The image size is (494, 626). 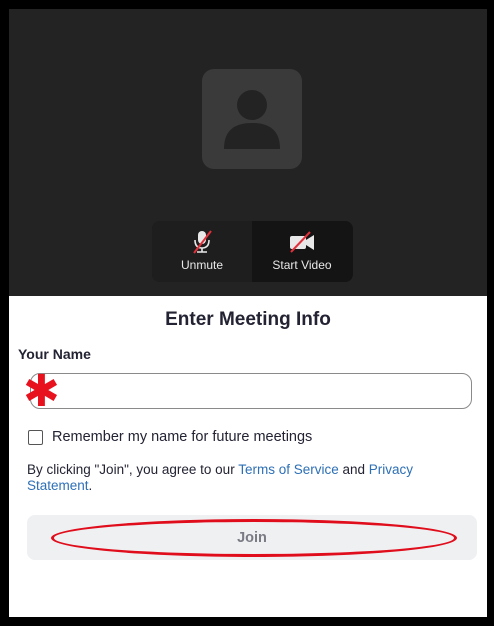 I want to click on start-video-button: Start Video, so click(x=302, y=251).